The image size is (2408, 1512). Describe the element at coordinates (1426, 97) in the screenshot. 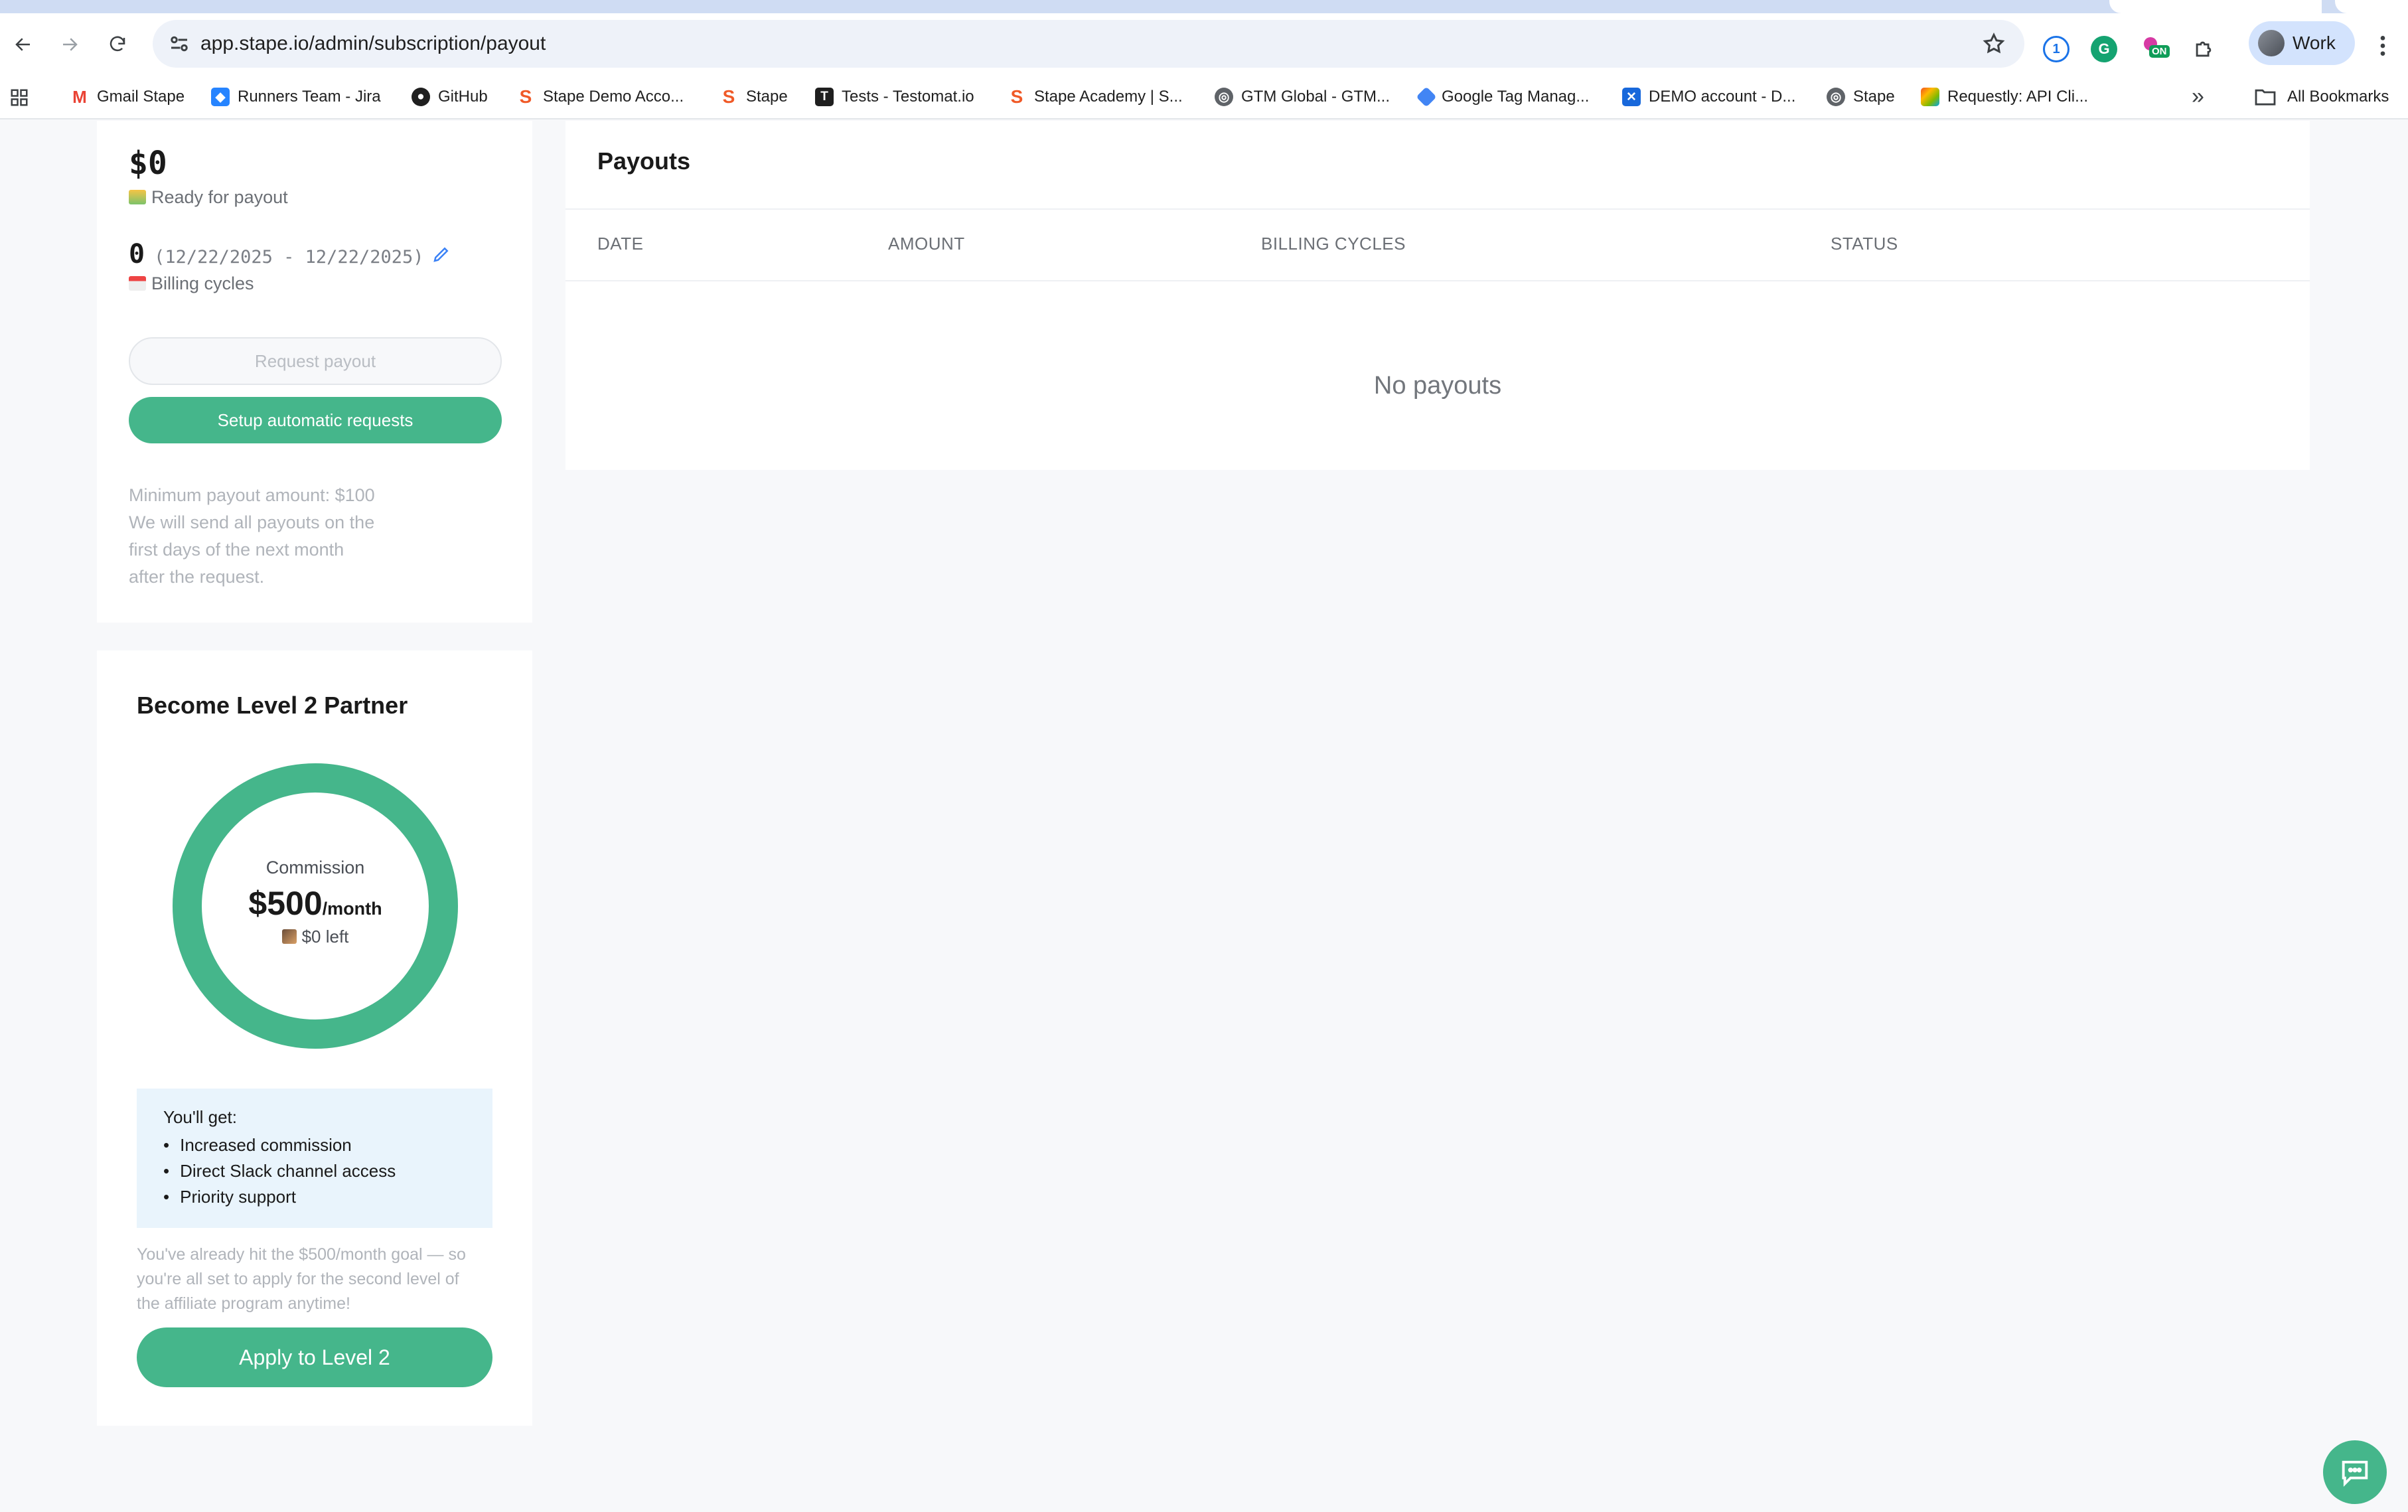

I see `gtm-icon` at that location.